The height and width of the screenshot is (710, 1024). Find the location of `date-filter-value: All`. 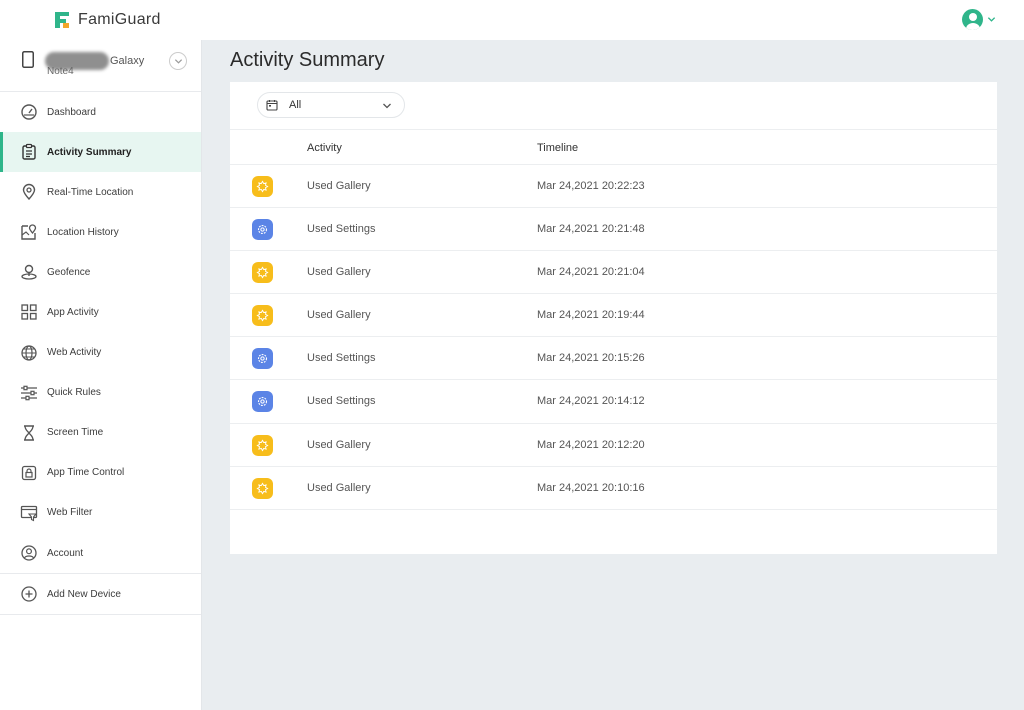

date-filter-value: All is located at coordinates (295, 105).